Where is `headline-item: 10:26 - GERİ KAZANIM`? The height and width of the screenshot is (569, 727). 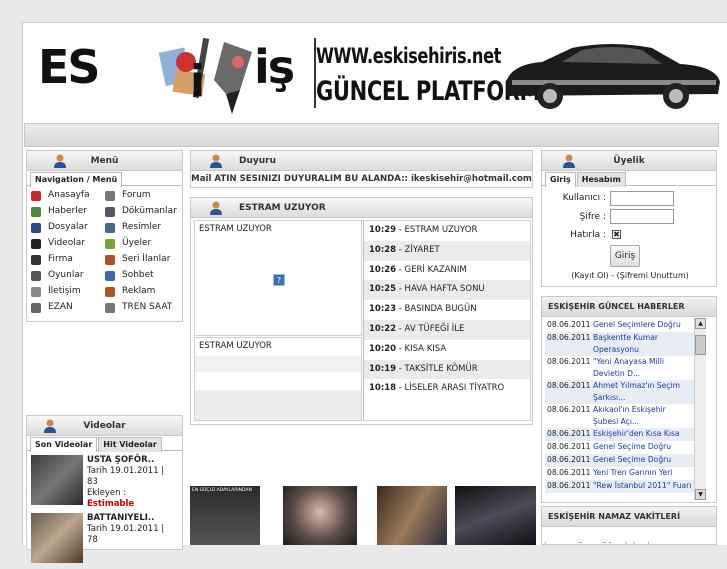
headline-item: 10:26 - GERİ KAZANIM is located at coordinates (447, 270).